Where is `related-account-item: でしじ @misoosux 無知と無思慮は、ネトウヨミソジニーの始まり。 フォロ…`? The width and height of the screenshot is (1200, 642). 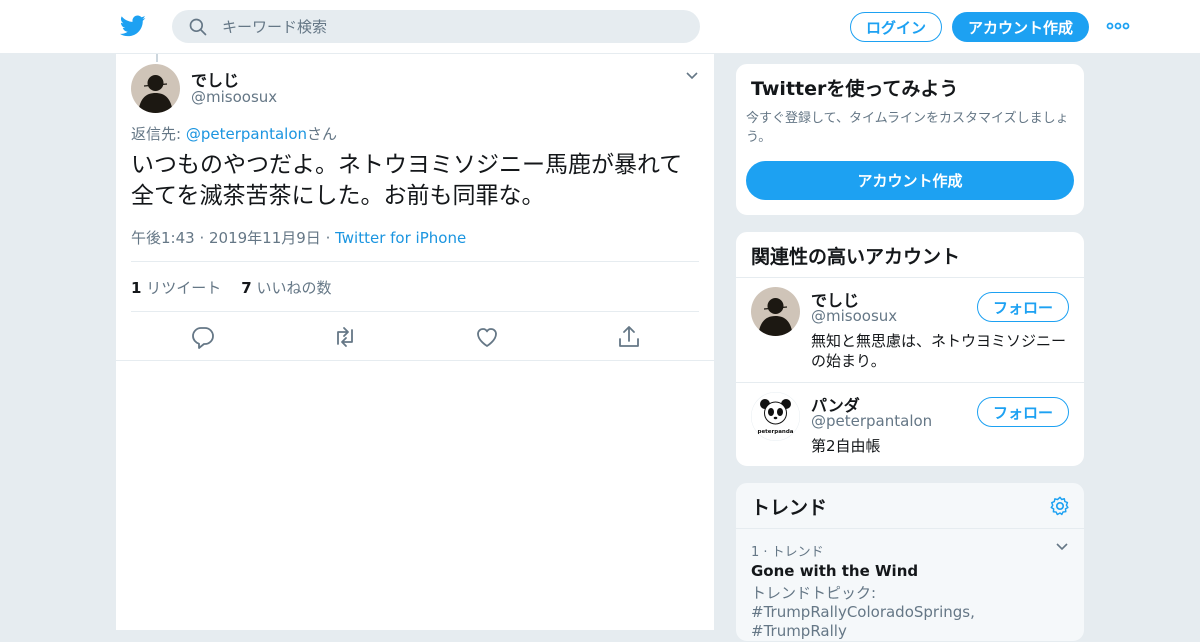
related-account-item: でしじ @misoosux 無知と無思慮は、ネトウヨミソジニーの始まり。 フォロ… is located at coordinates (910, 329).